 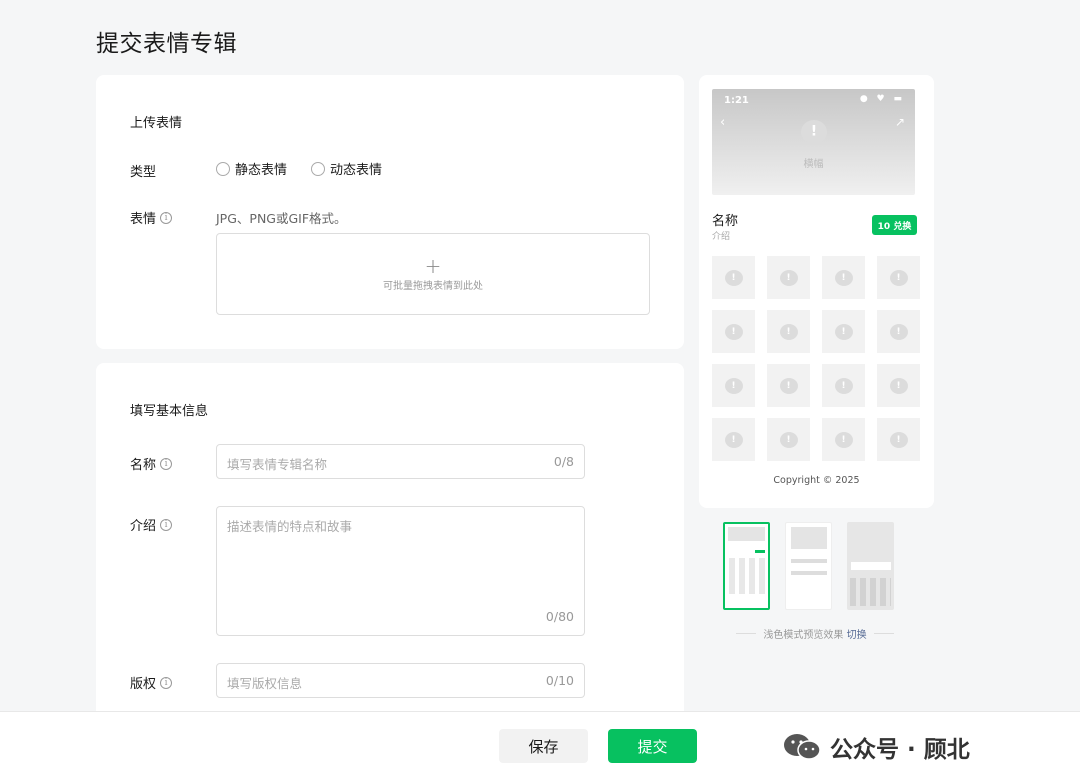 I want to click on thumb-input, so click(x=871, y=566).